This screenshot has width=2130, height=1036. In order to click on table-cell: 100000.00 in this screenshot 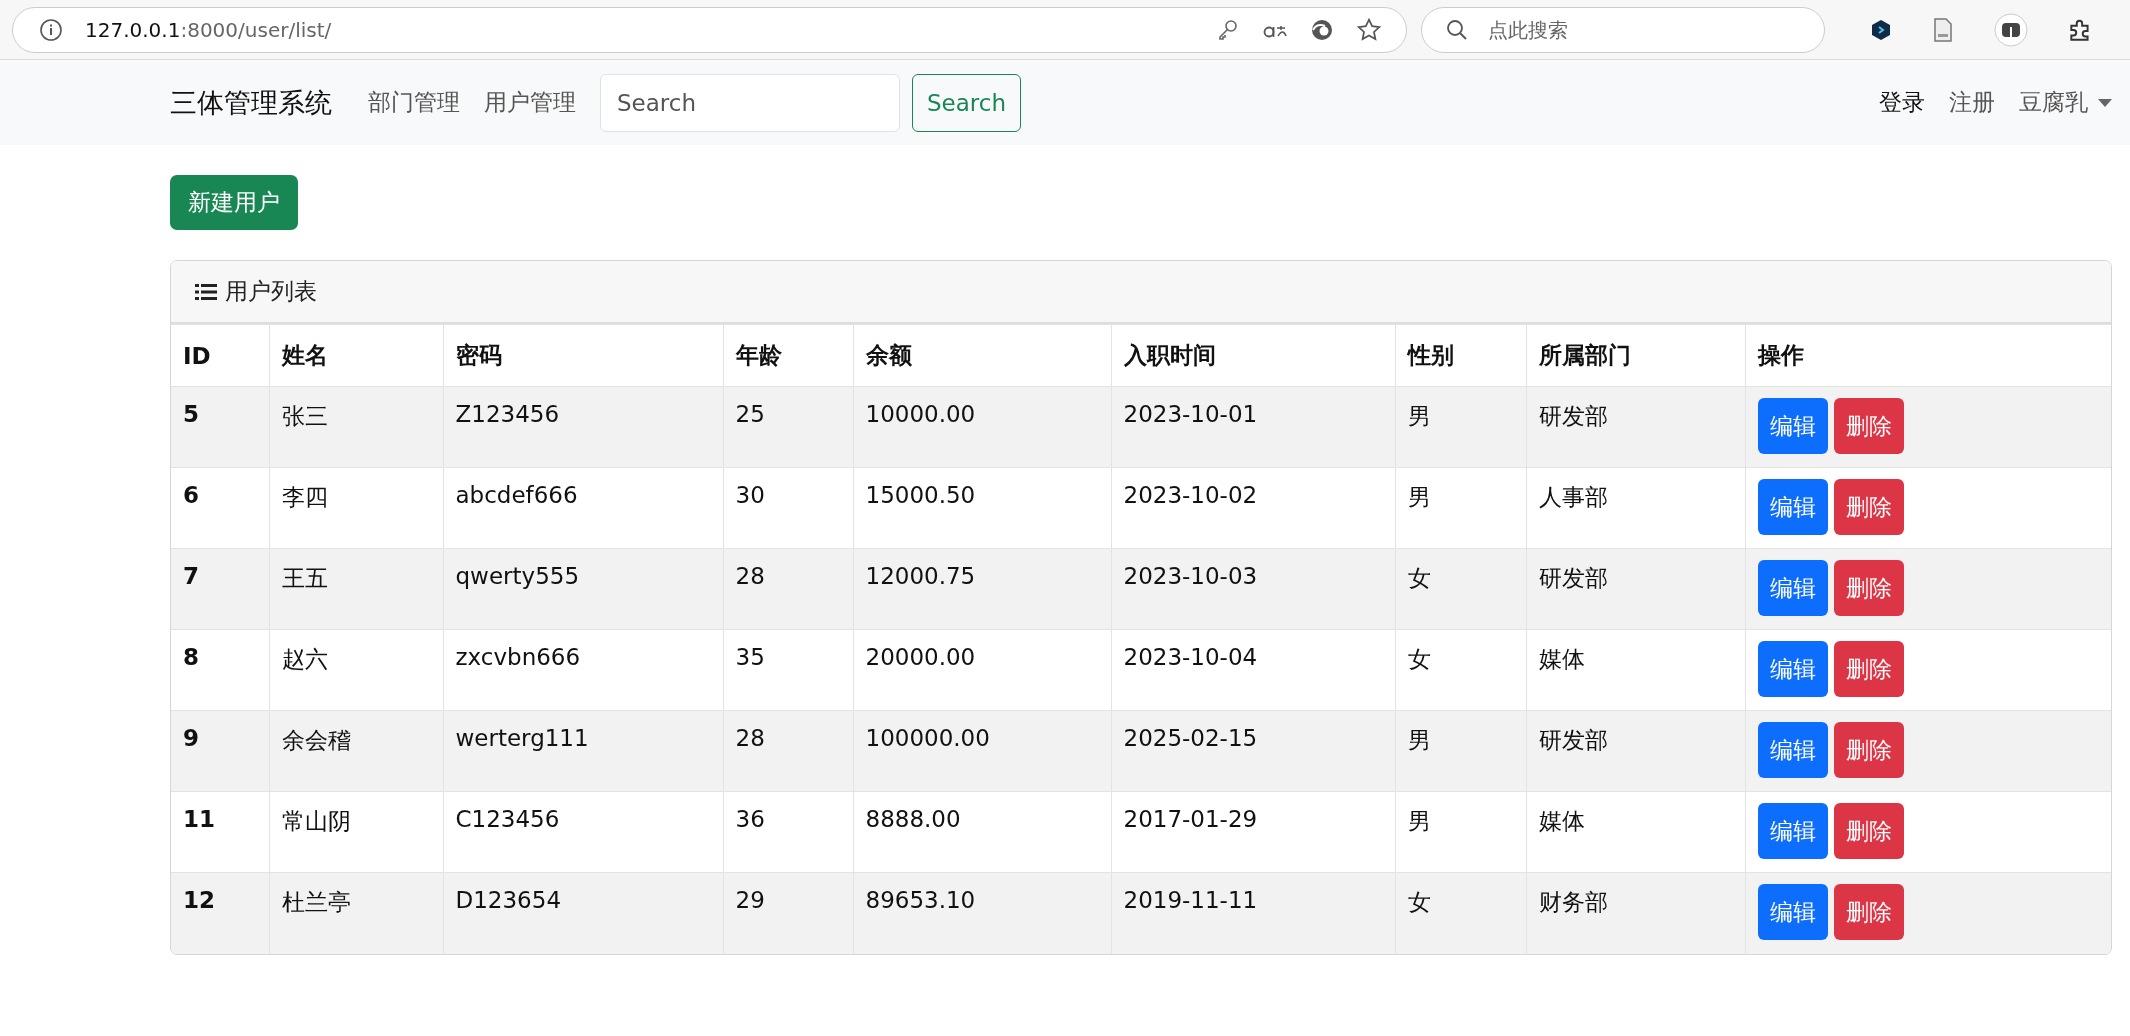, I will do `click(982, 751)`.